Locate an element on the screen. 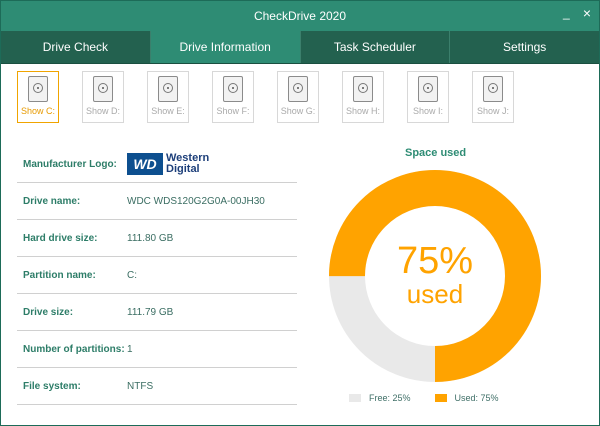 The width and height of the screenshot is (600, 426). tab-drive-information: Drive Information is located at coordinates (225, 47).